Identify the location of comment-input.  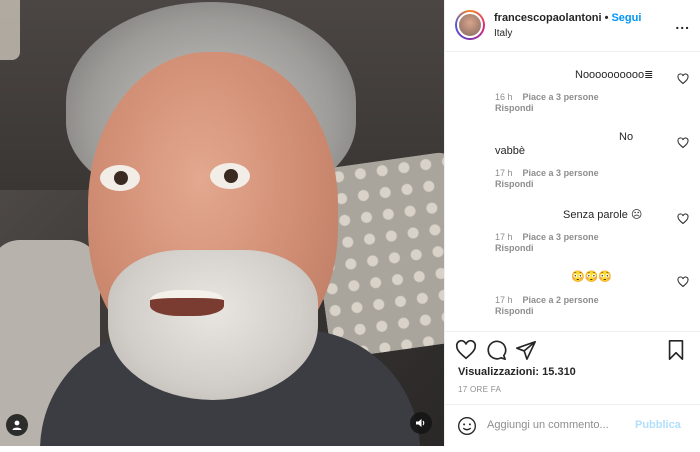
(557, 425).